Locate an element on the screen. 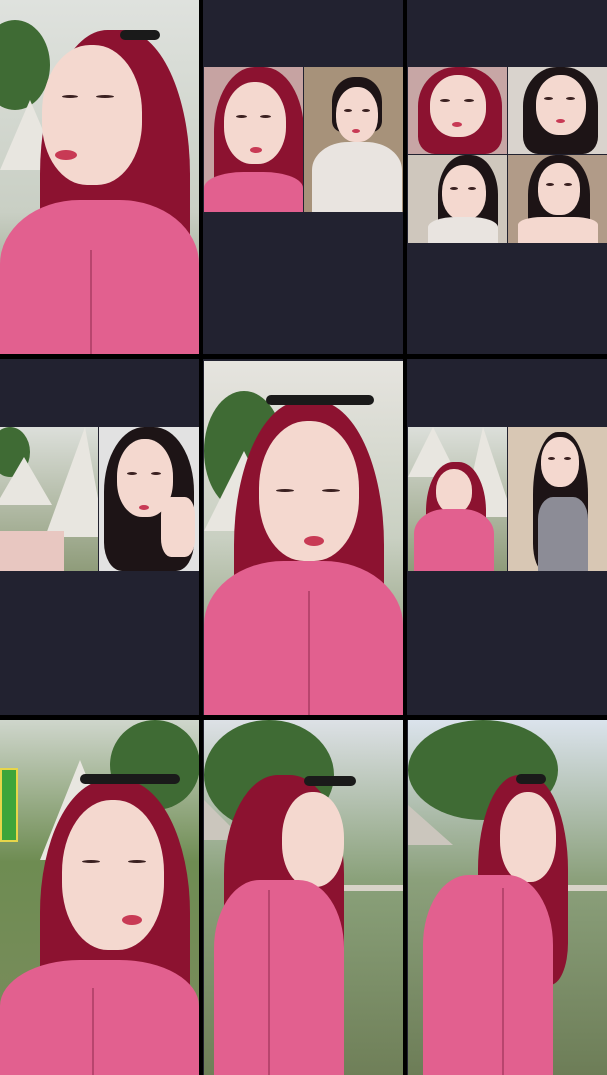 The image size is (607, 1075). grid-cell-r2c2 is located at coordinates (303, 537).